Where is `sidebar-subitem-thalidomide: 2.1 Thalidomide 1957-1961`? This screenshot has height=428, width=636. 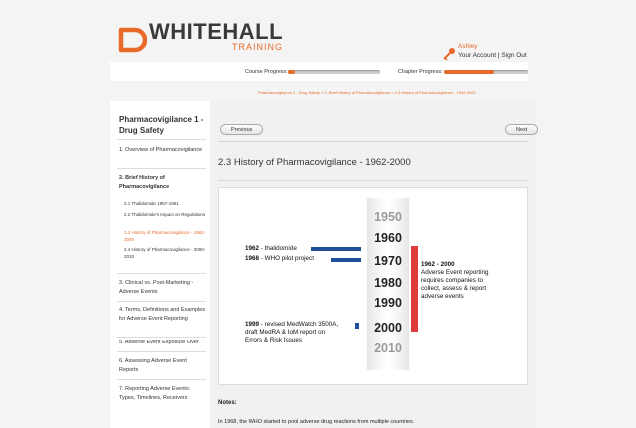
sidebar-subitem-thalidomide: 2.1 Thalidomide 1957-1961 is located at coordinates (166, 204).